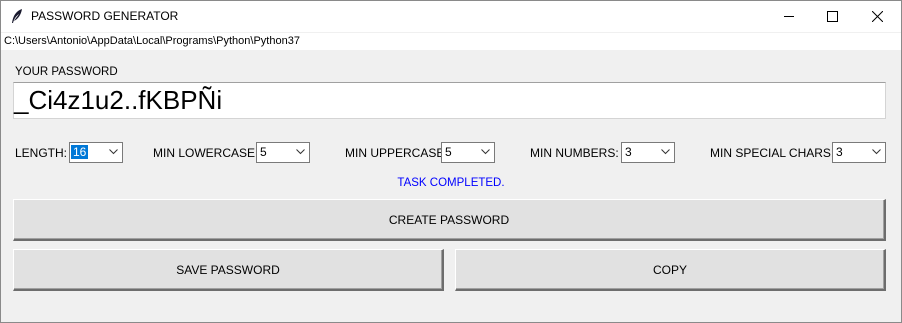 The height and width of the screenshot is (323, 902). Describe the element at coordinates (468, 152) in the screenshot. I see `min-uppercase-select: 5` at that location.